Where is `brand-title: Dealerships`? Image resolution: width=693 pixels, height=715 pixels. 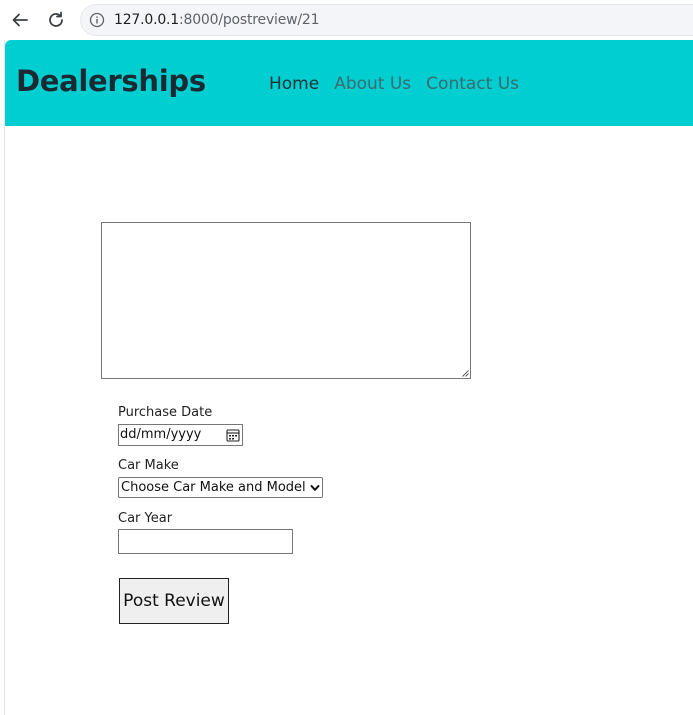
brand-title: Dealerships is located at coordinates (111, 81).